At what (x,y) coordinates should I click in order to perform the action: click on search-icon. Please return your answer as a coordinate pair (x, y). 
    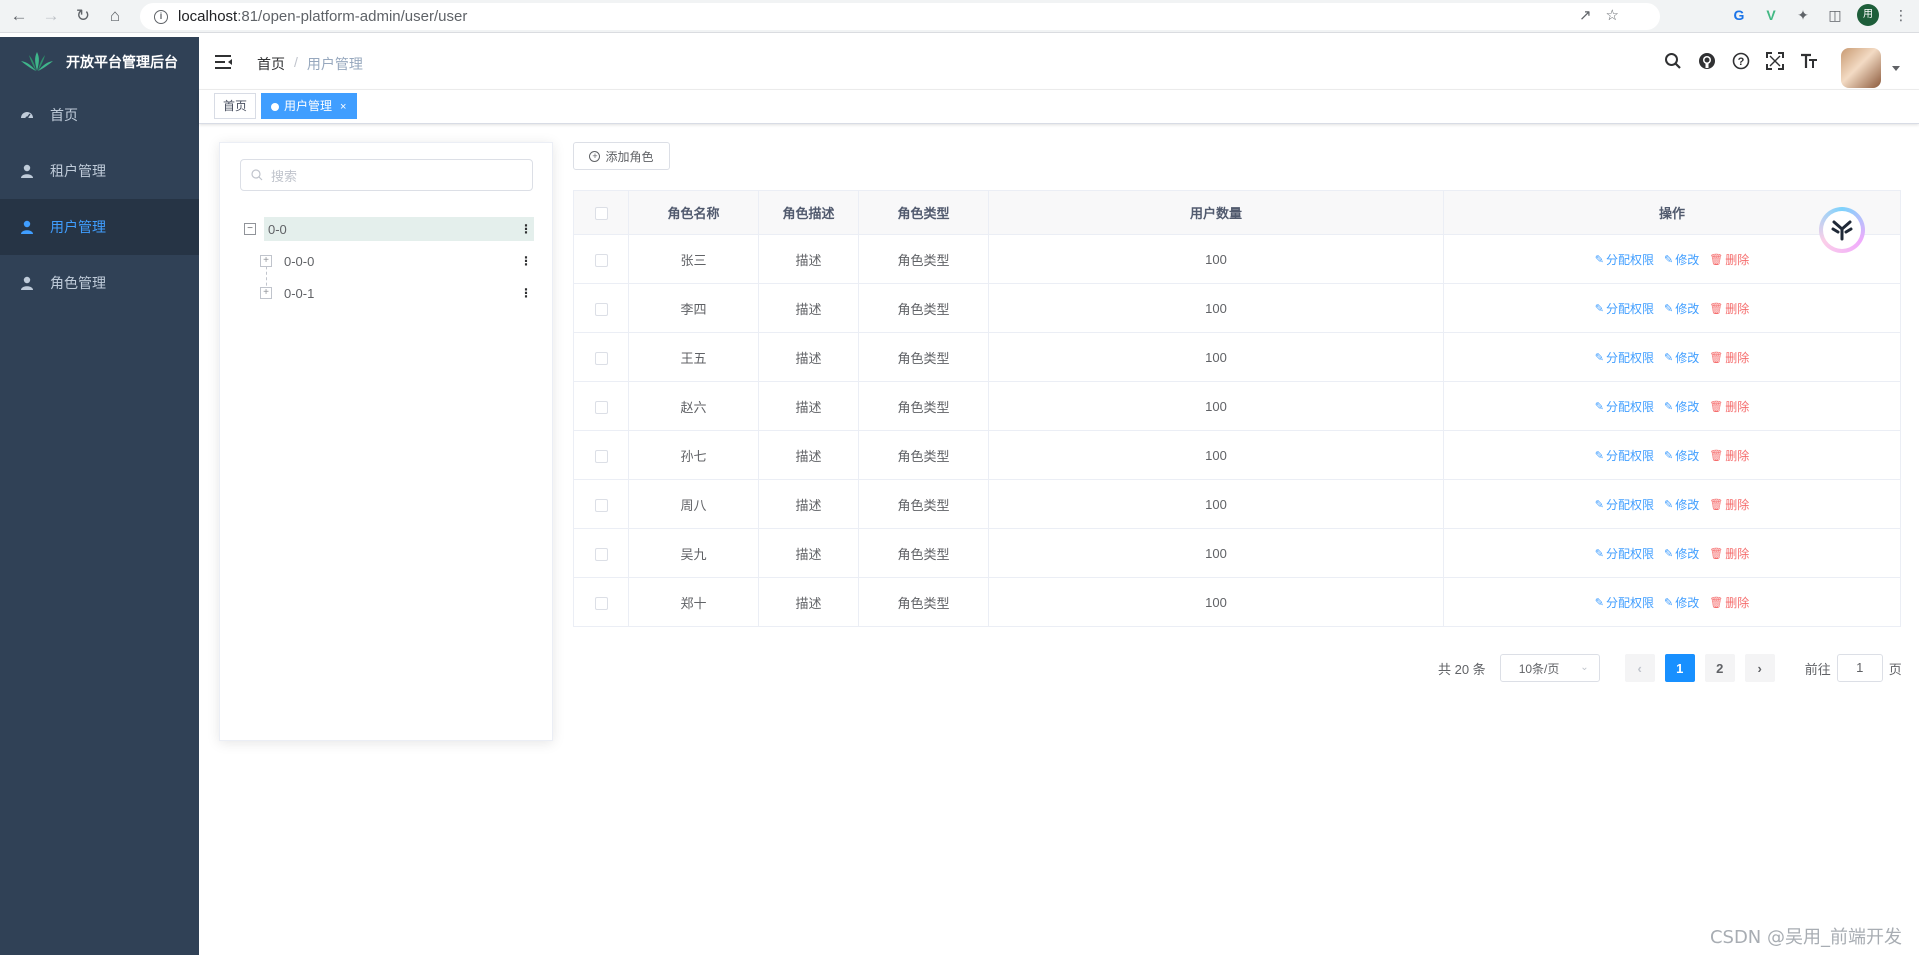
    Looking at the image, I should click on (1673, 61).